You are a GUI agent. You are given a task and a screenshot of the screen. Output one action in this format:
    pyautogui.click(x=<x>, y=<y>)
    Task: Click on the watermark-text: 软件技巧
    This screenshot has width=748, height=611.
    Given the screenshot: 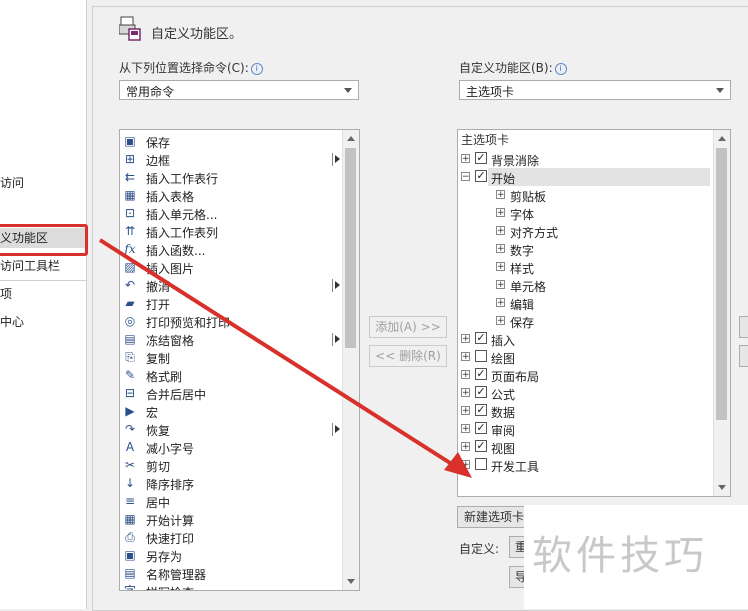 What is the action you would take?
    pyautogui.click(x=620, y=556)
    